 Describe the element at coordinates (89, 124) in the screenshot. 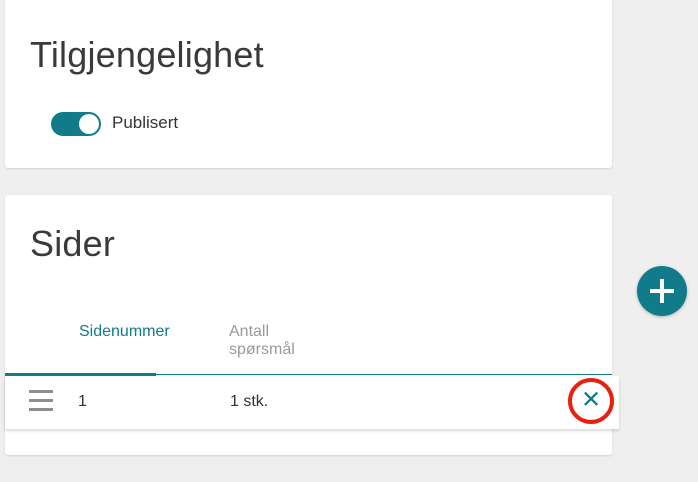

I see `toggle-knob` at that location.